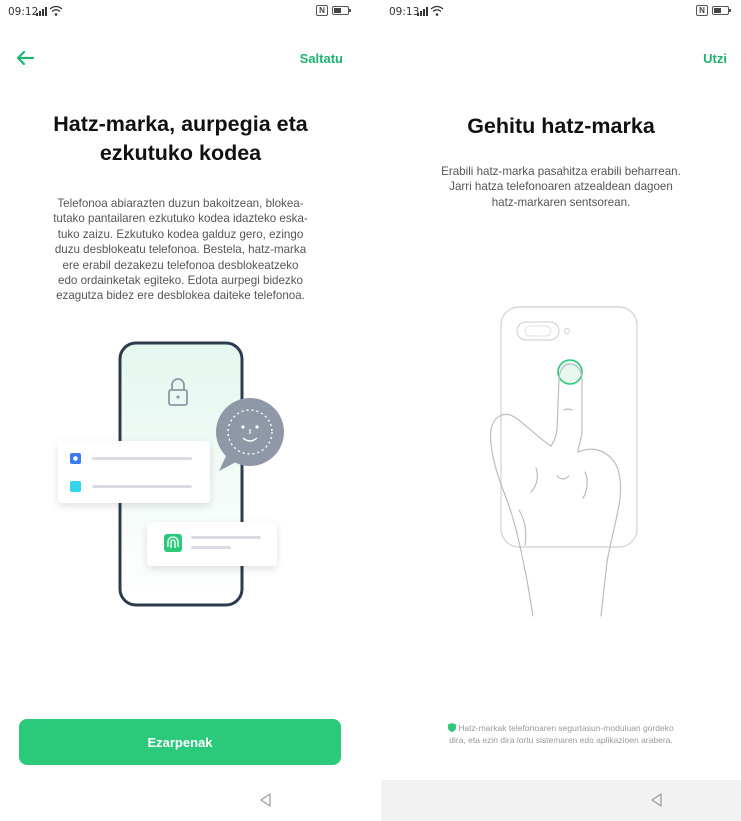  Describe the element at coordinates (561, 126) in the screenshot. I see `page-title: Gehitu hatz-marka` at that location.